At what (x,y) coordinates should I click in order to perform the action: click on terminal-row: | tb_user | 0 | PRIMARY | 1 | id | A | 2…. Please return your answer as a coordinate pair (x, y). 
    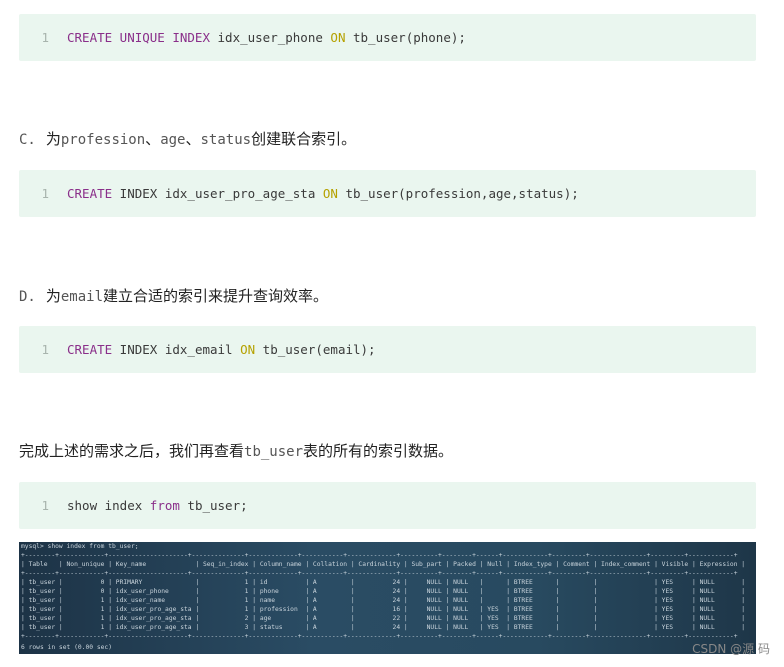
    Looking at the image, I should click on (383, 582).